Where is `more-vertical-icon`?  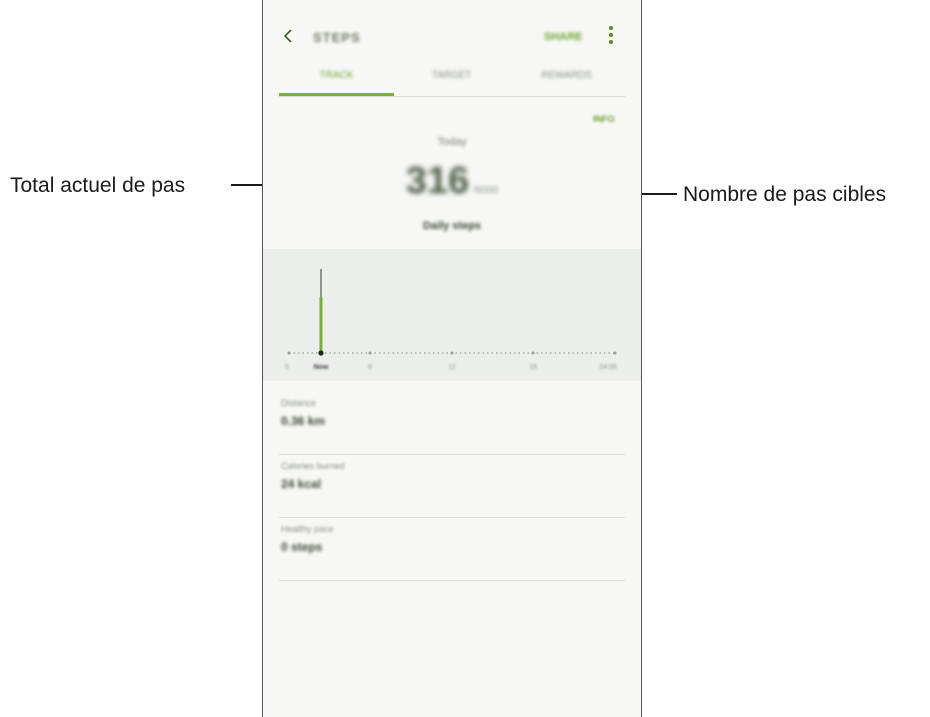 more-vertical-icon is located at coordinates (611, 35).